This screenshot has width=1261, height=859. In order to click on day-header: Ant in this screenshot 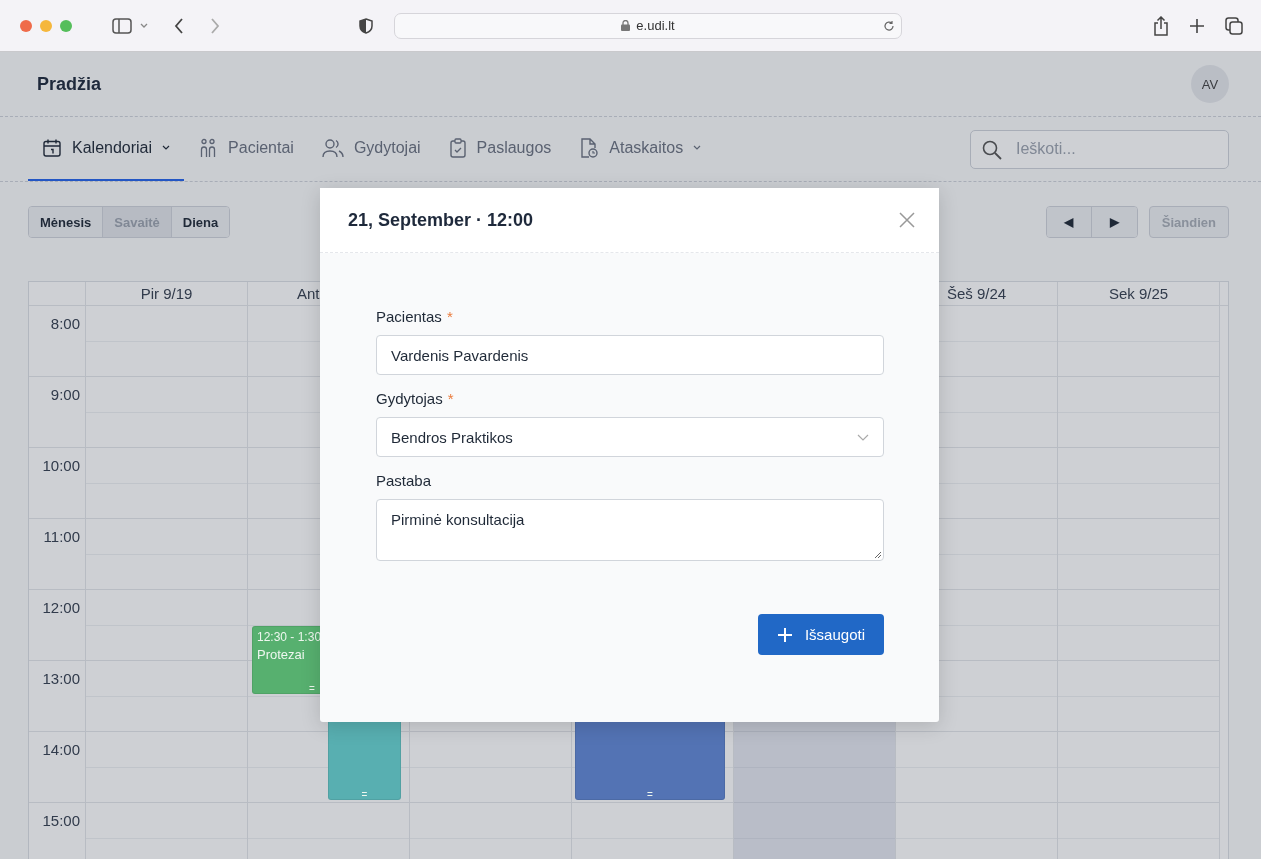, I will do `click(308, 293)`.